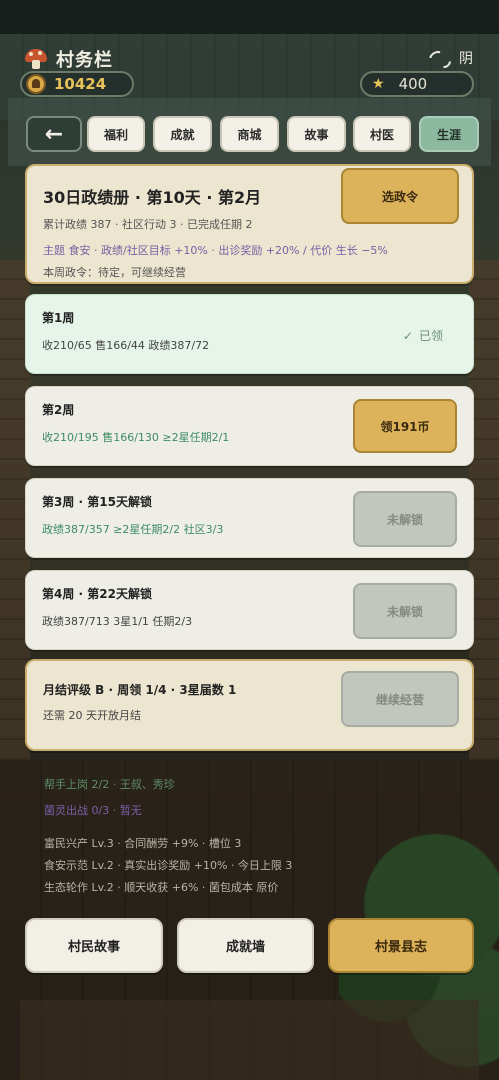 The image size is (499, 1080). Describe the element at coordinates (316, 134) in the screenshot. I see `tab-stories: 故事` at that location.